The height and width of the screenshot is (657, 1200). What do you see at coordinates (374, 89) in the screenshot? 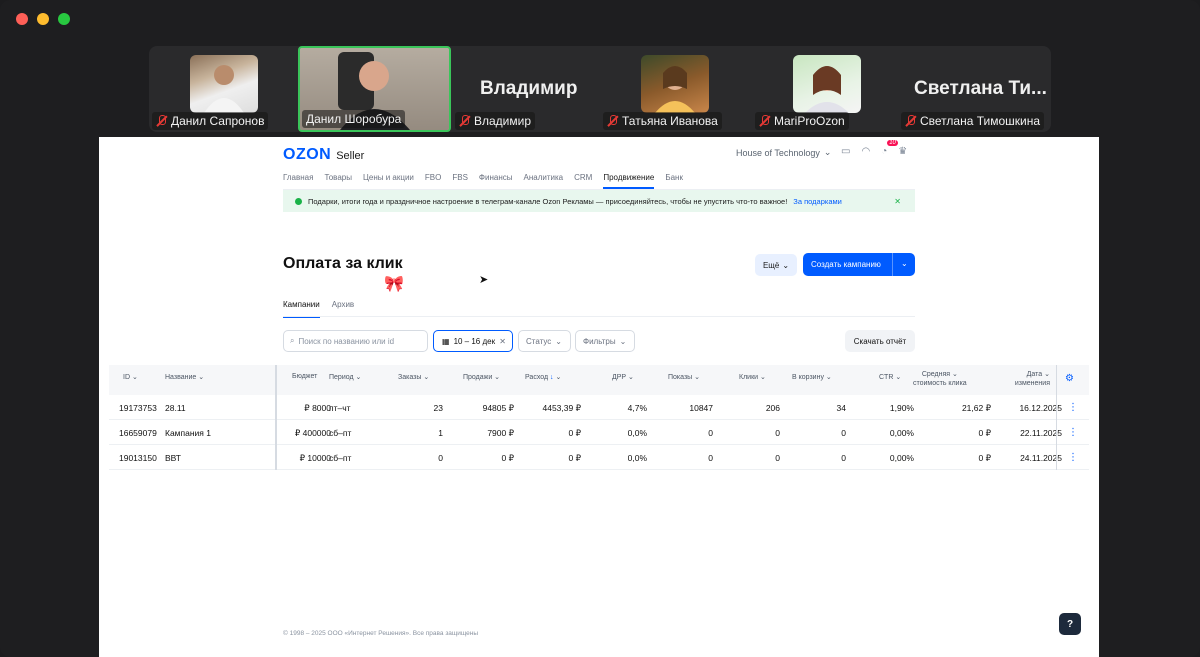
I see `participant-tile-active: Данил Шоробура` at bounding box center [374, 89].